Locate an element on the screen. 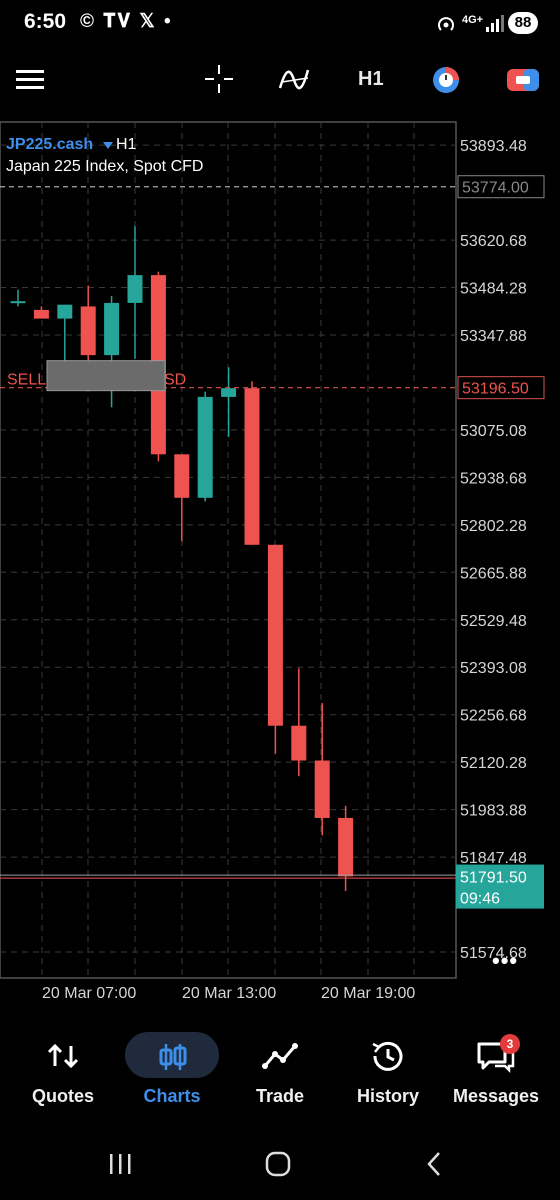 This screenshot has width=560, height=1200. price-level-label: 53774.00 is located at coordinates (495, 188).